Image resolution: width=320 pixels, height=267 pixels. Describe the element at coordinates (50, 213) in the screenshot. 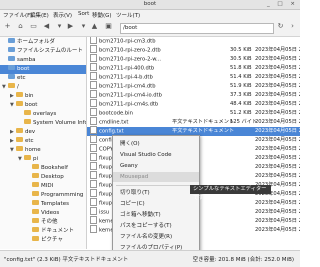

I see `sidebar-item-label: Videos` at that location.